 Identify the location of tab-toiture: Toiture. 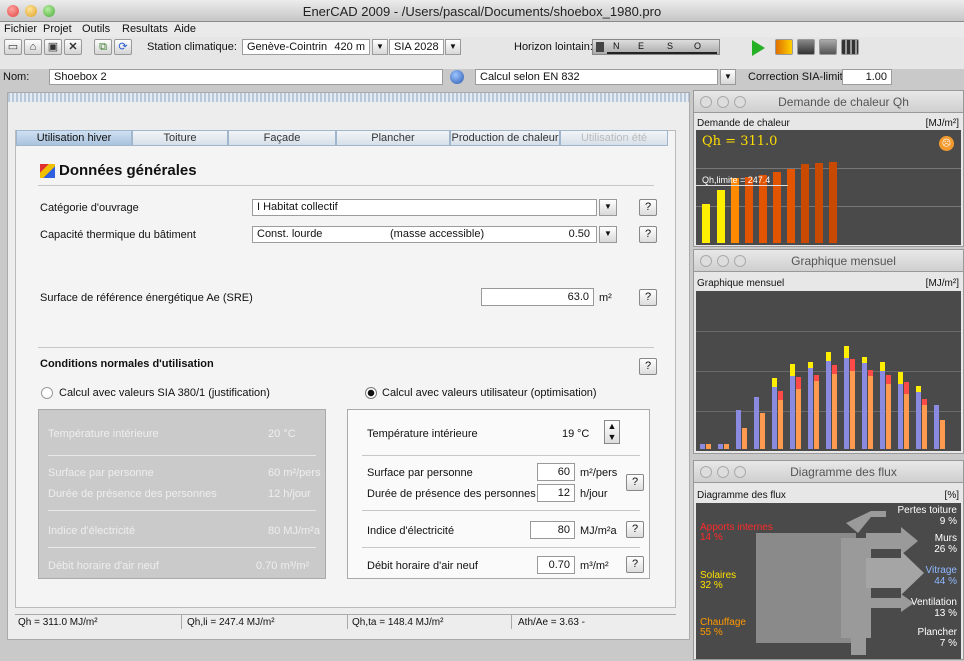
(180, 138).